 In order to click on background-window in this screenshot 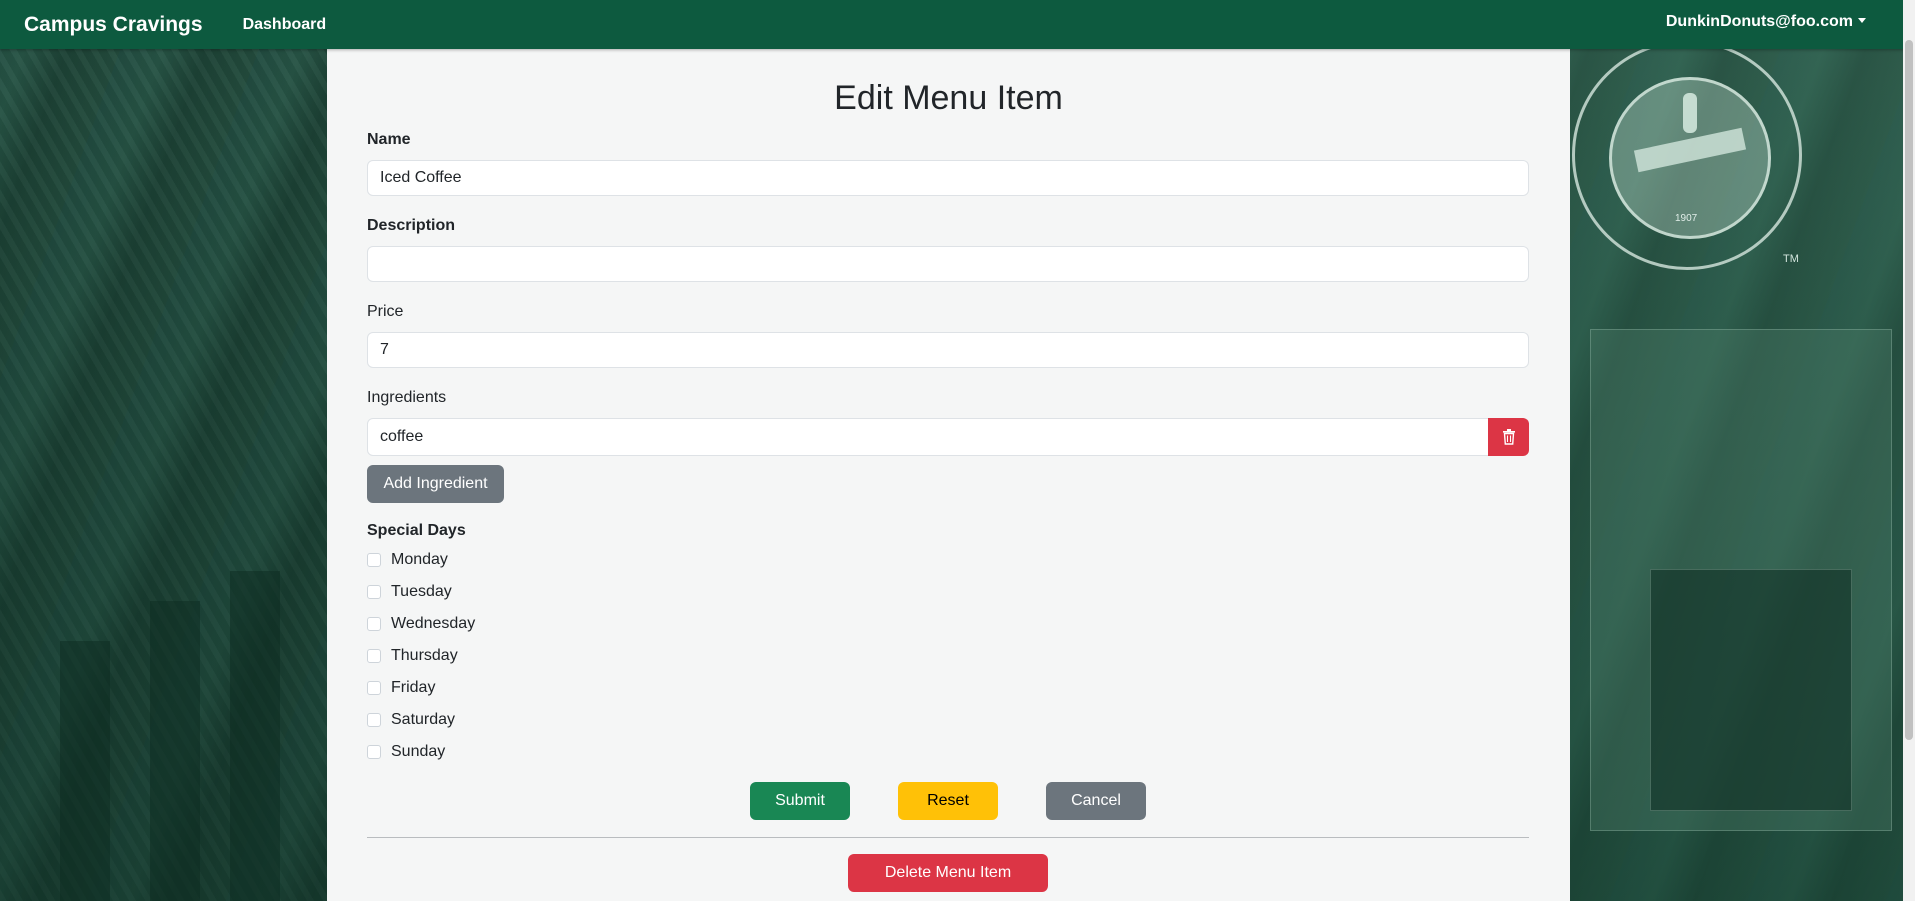, I will do `click(1751, 690)`.